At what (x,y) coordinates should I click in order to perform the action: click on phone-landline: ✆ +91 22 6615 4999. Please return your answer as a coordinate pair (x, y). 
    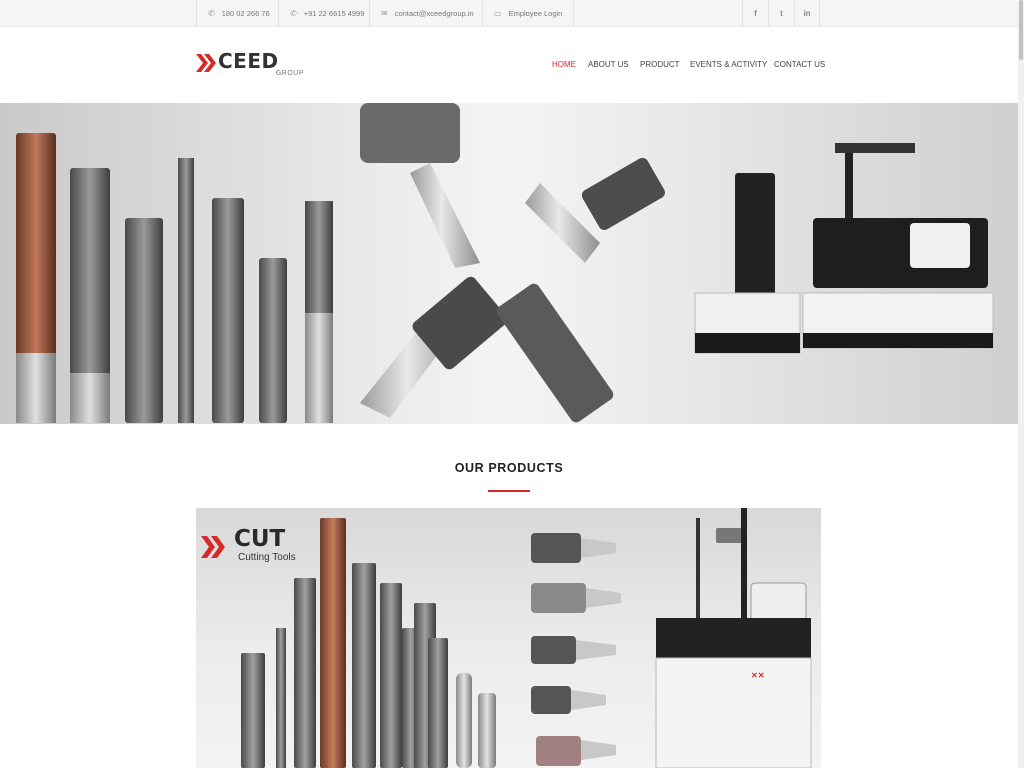
    Looking at the image, I should click on (321, 13).